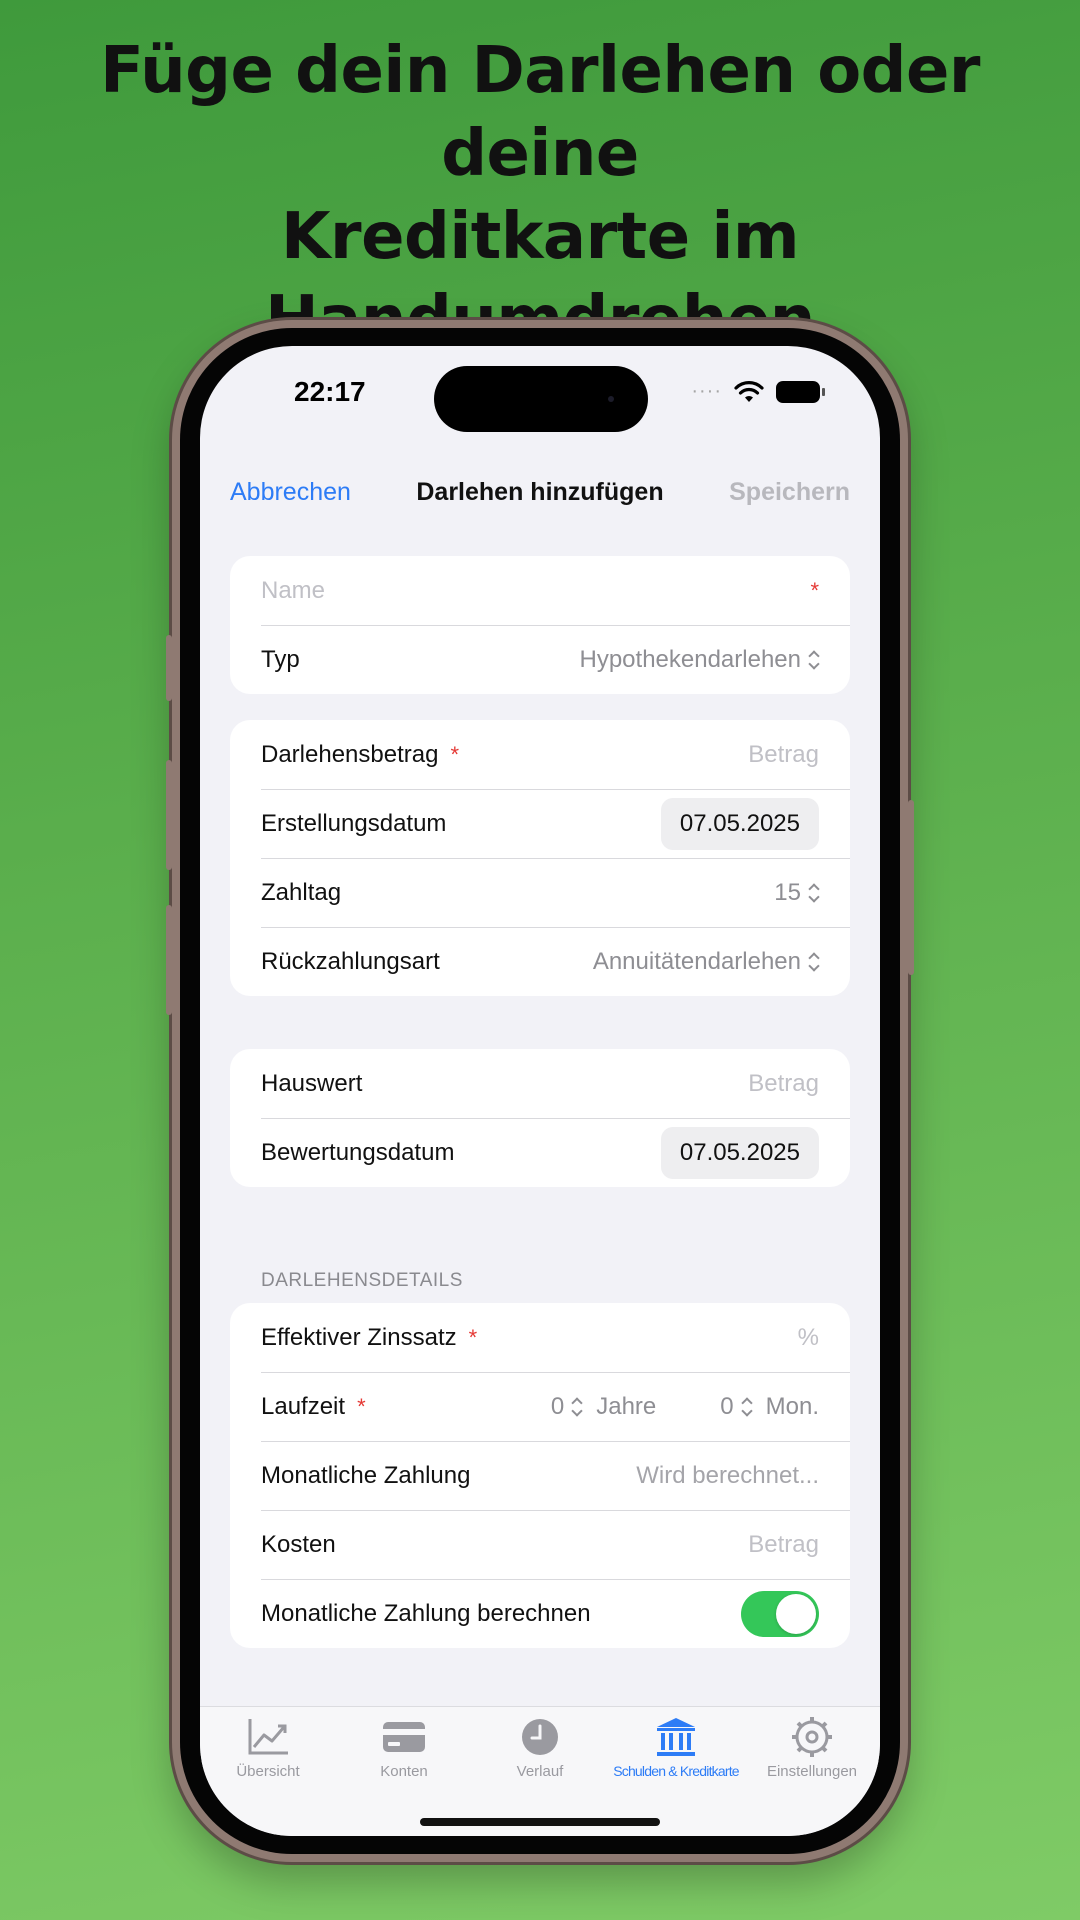  I want to click on amount-input: Betrag, so click(783, 755).